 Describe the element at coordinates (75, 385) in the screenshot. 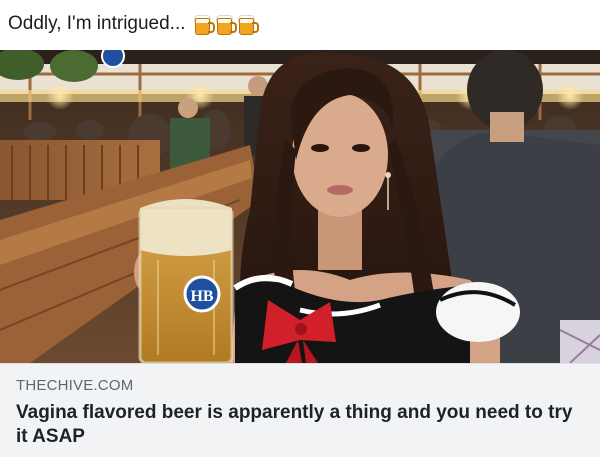

I see `link-domain: THECHIVE.COM` at that location.